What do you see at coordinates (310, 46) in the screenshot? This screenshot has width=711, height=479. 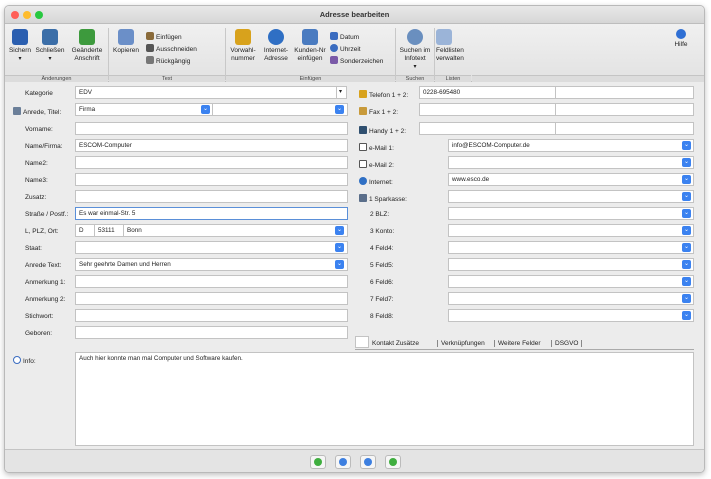 I see `insert-customer-number-button: Kunden-Nr einfügen` at bounding box center [310, 46].